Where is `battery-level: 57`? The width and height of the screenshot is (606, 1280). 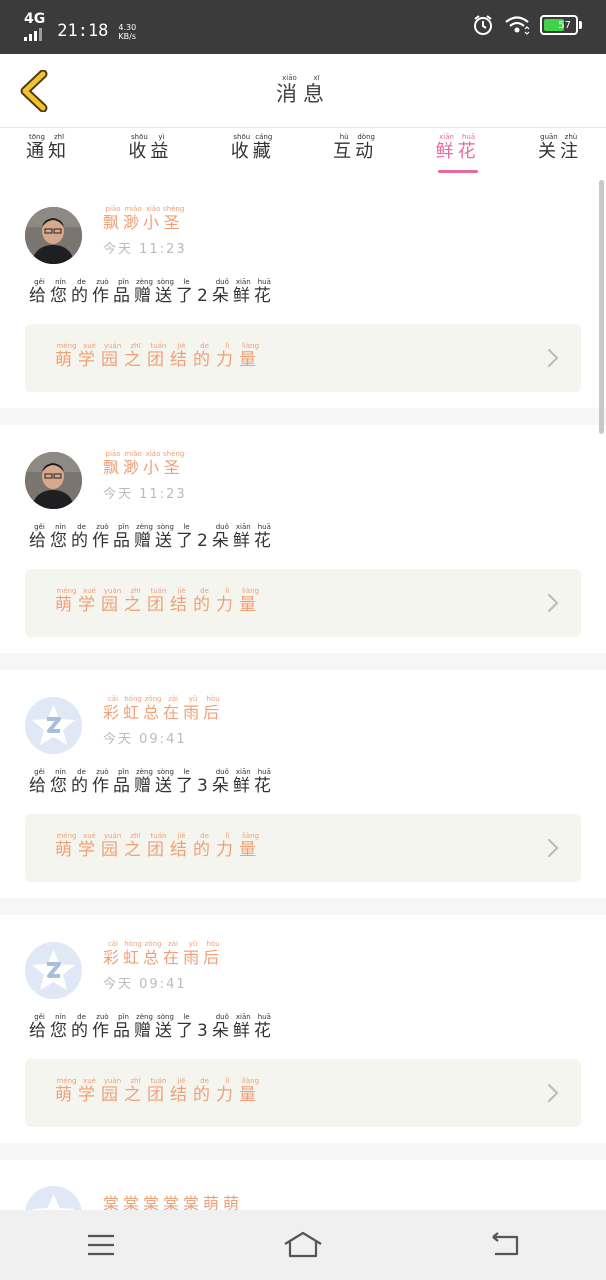 battery-level: 57 is located at coordinates (564, 25).